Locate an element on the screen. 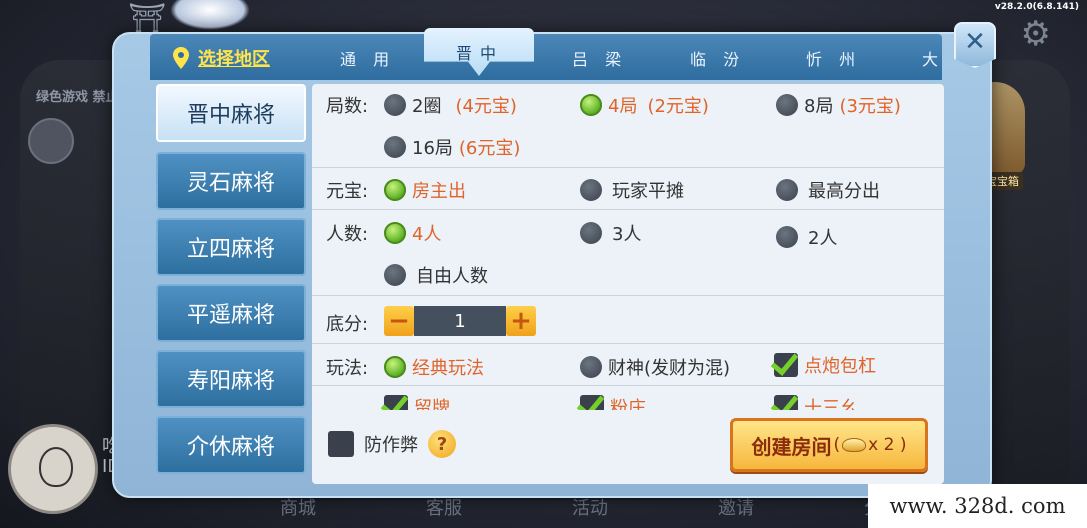  players-option-free: 自由人数 is located at coordinates (436, 275).